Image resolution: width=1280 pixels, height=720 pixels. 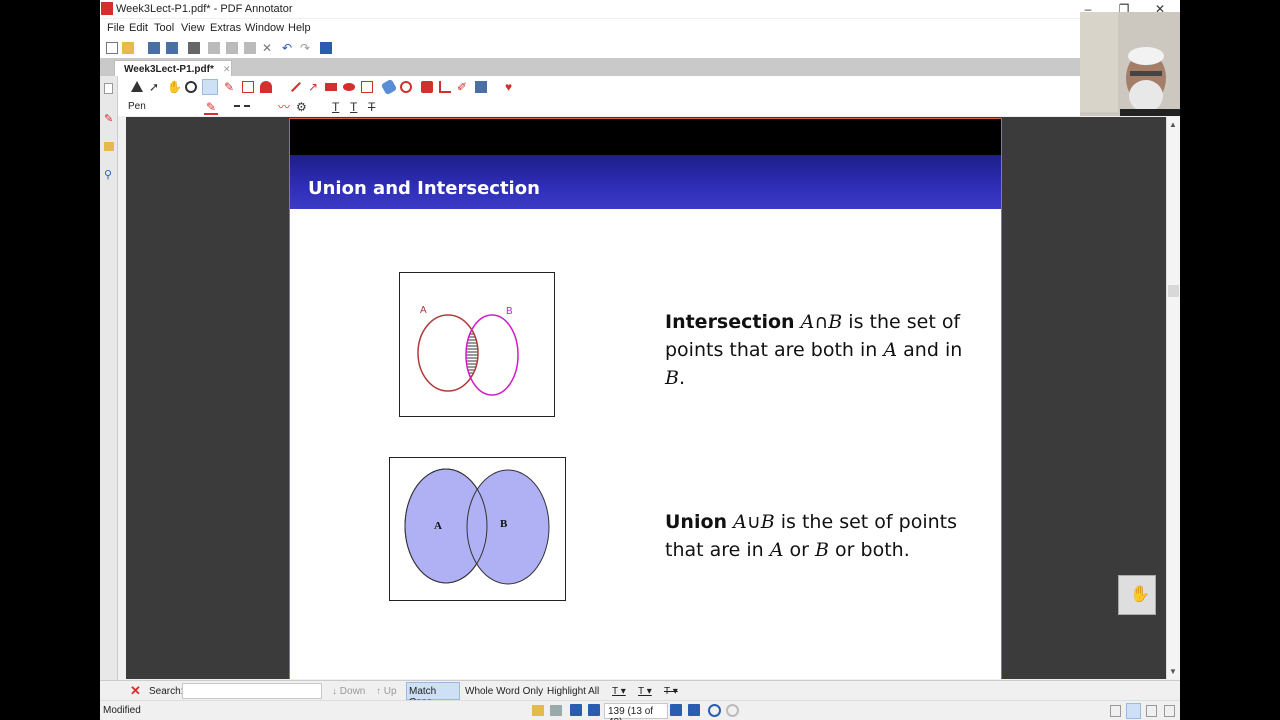 I want to click on marker-icon: ✎, so click(x=230, y=87).